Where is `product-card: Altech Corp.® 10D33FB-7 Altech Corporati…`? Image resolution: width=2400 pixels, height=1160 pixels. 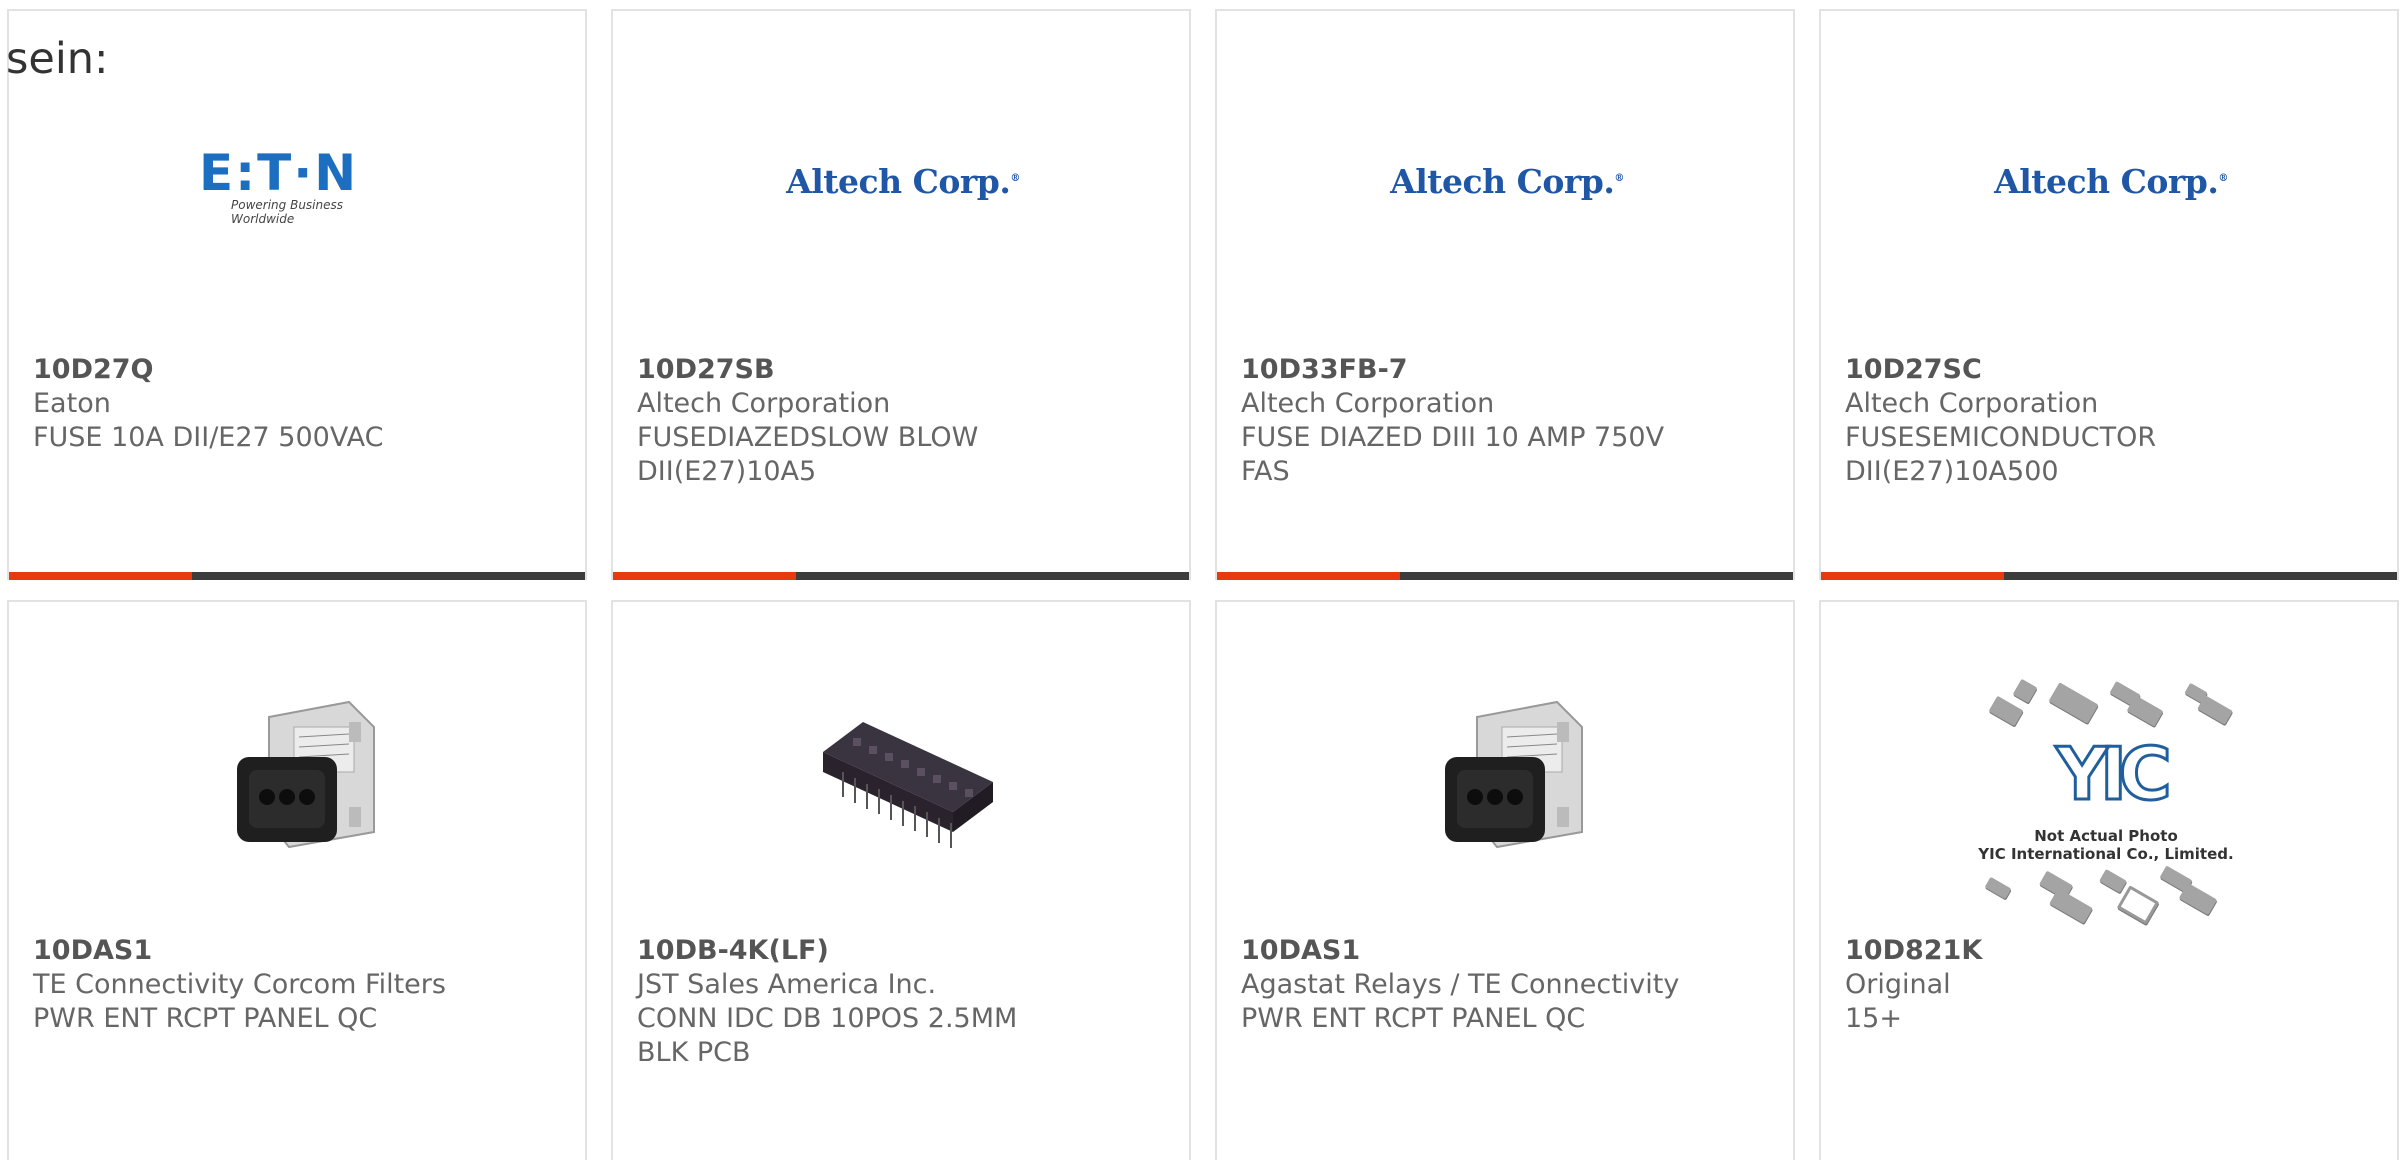 product-card: Altech Corp.® 10D33FB-7 Altech Corporati… is located at coordinates (1505, 294).